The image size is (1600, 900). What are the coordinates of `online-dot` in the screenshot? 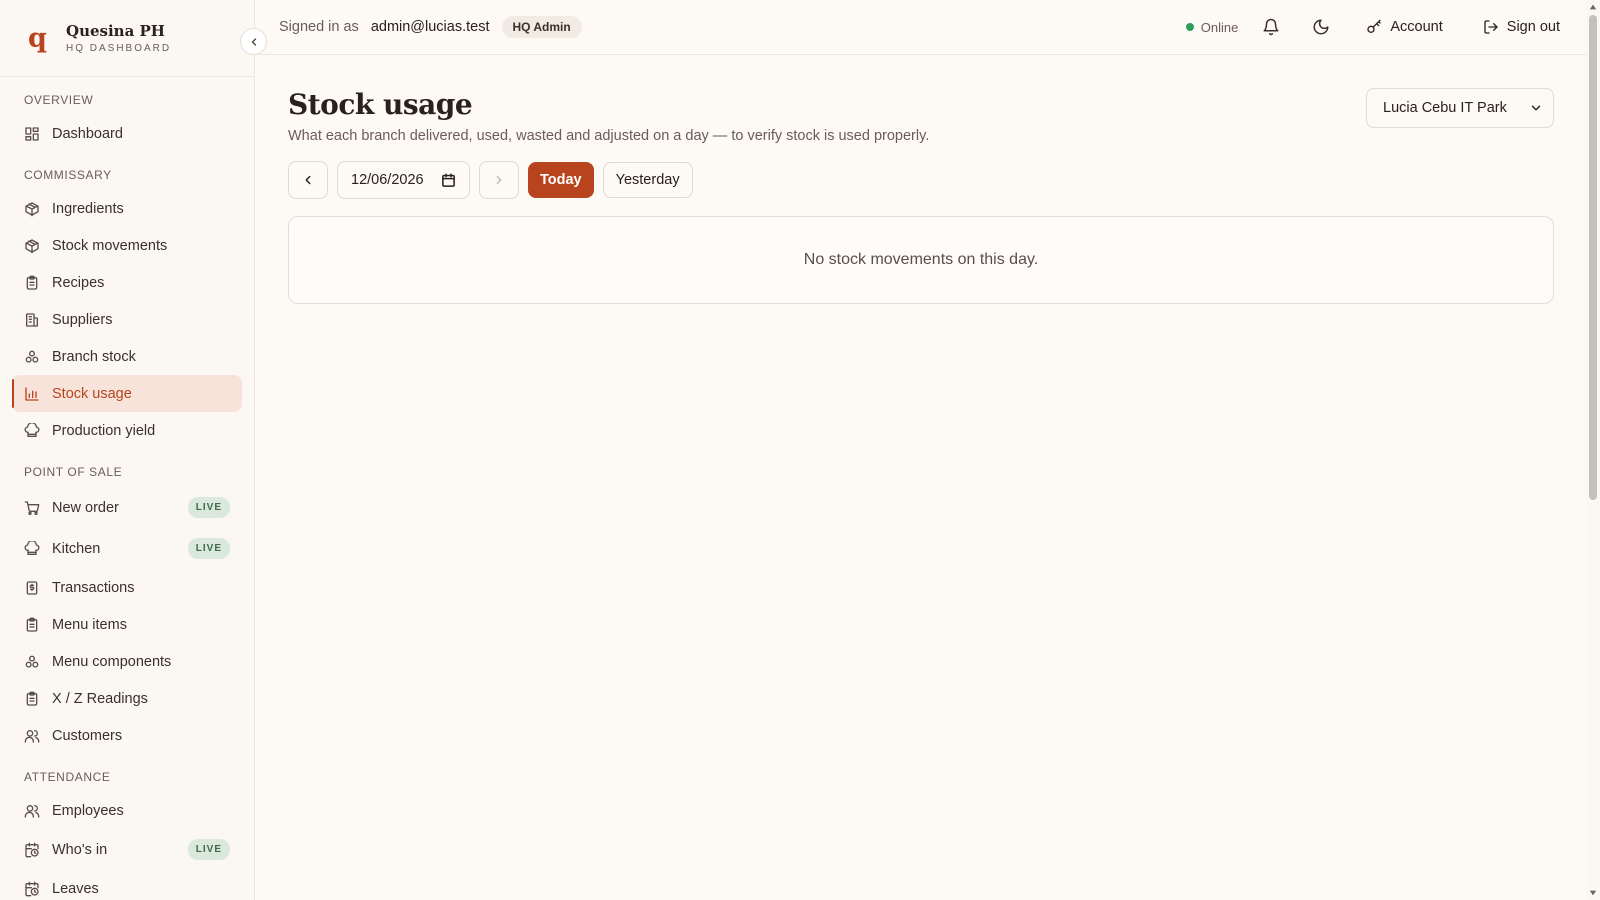 It's located at (1189, 27).